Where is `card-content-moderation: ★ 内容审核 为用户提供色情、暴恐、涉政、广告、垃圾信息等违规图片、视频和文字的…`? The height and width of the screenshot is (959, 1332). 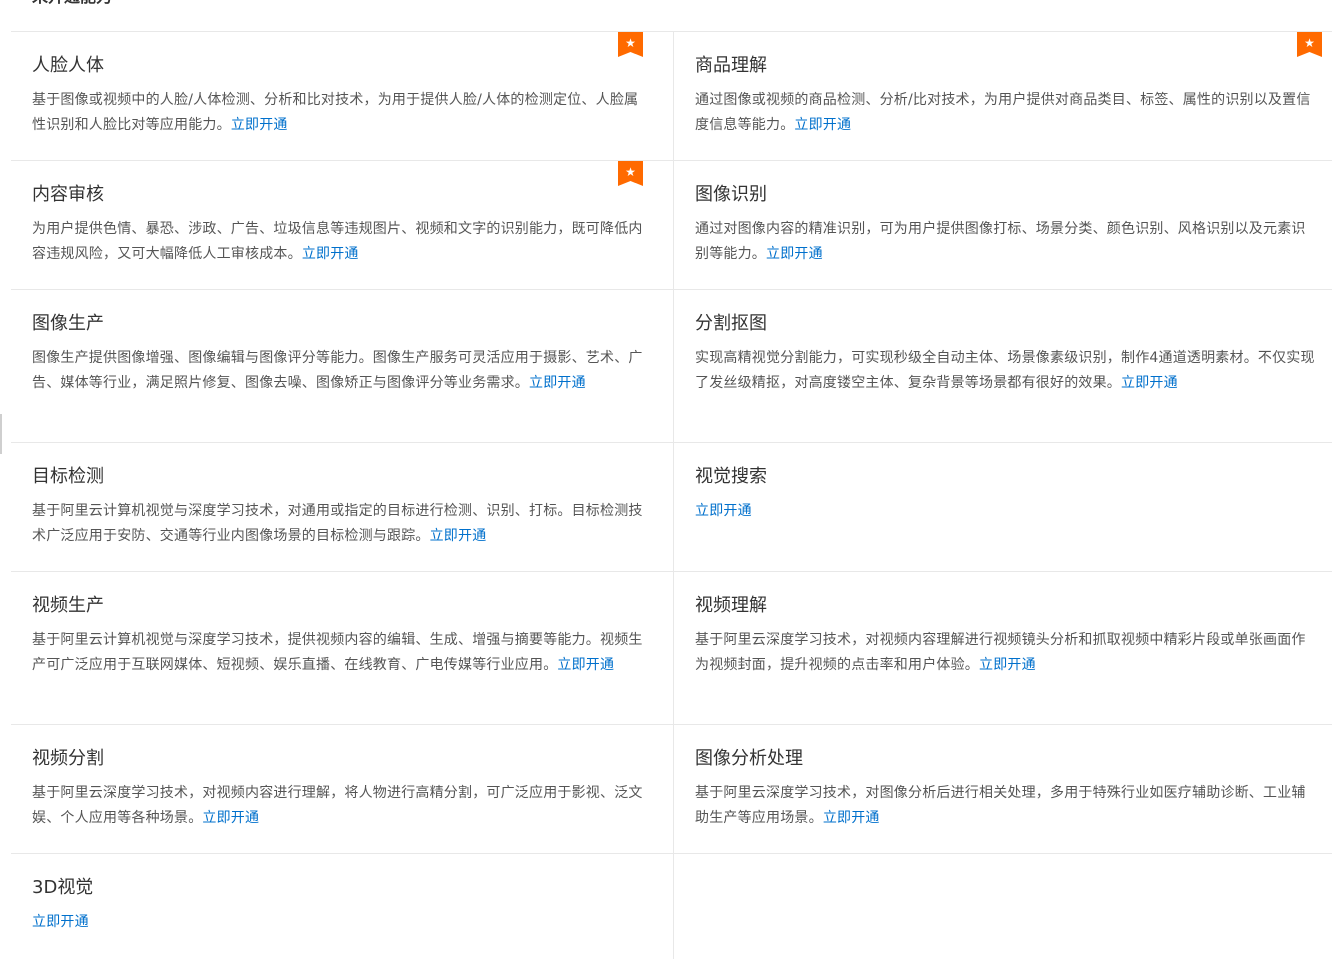
card-content-moderation: ★ 内容审核 为用户提供色情、暴恐、涉政、广告、垃圾信息等违规图片、视频和文字的… is located at coordinates (342, 225).